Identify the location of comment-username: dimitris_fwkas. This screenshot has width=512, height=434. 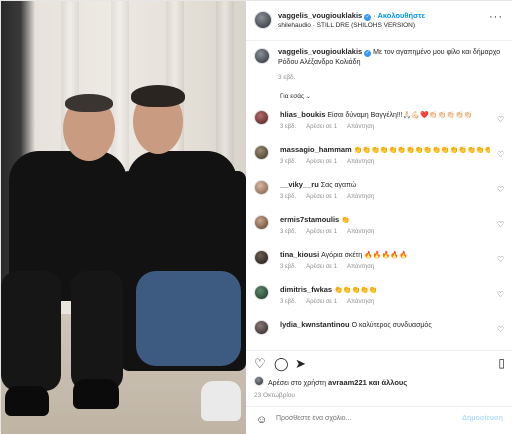
(306, 289).